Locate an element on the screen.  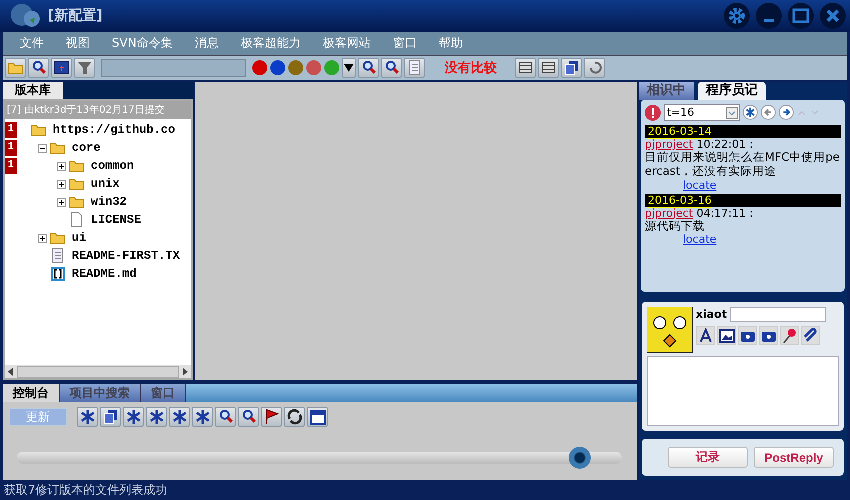
sync-icon is located at coordinates (294, 417).